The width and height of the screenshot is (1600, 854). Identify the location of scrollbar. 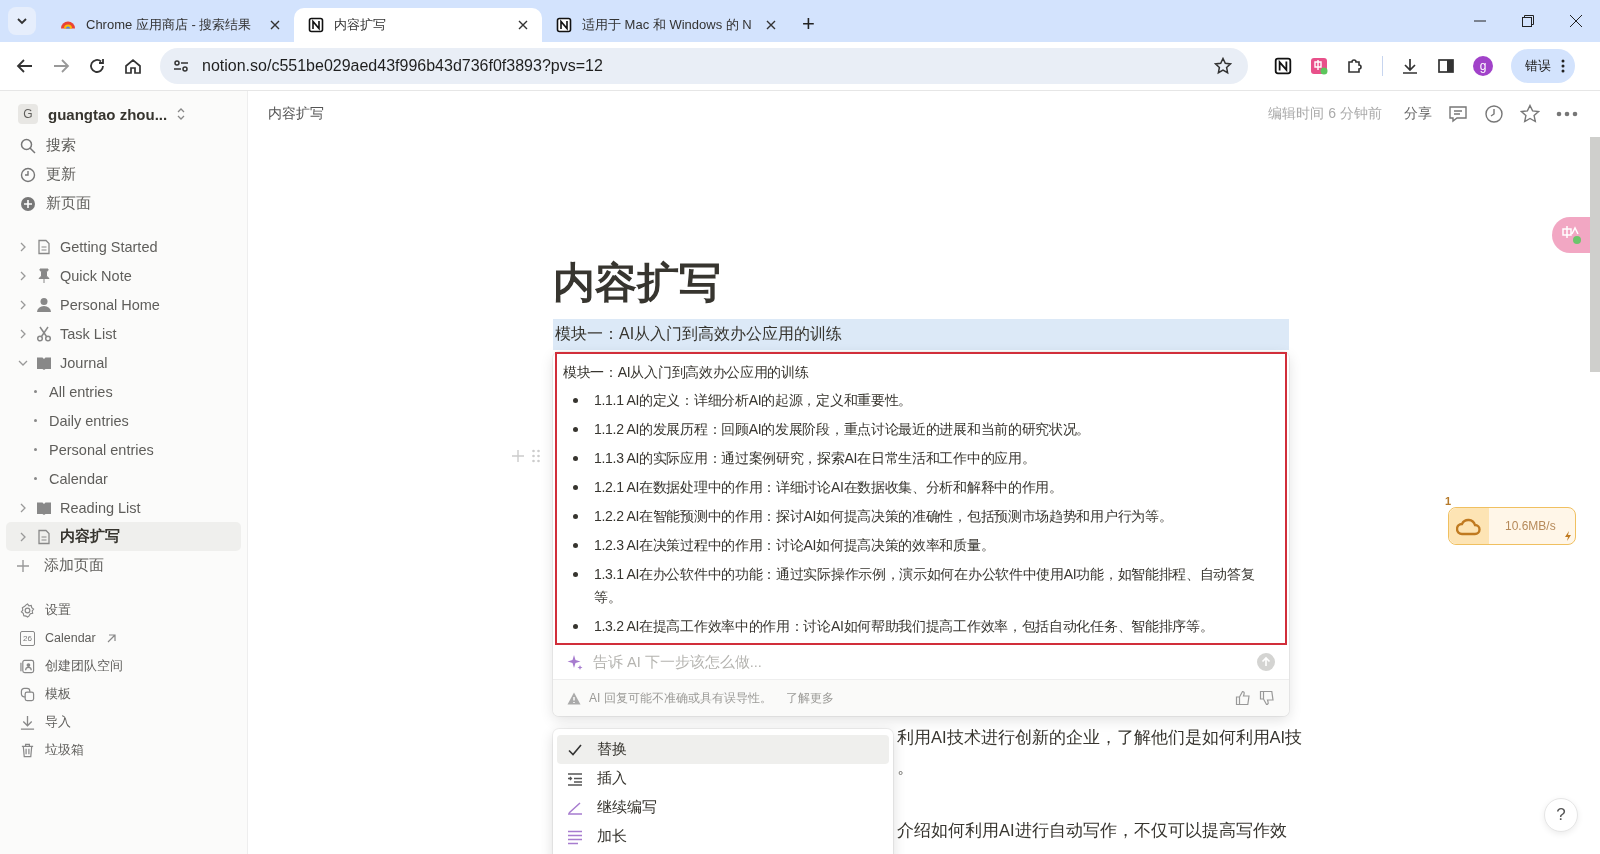
(1595, 254).